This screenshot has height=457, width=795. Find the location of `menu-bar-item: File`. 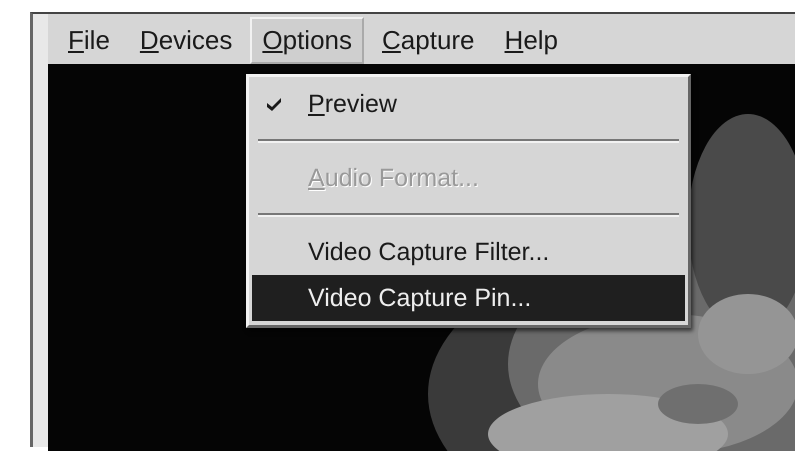

menu-bar-item: File is located at coordinates (89, 40).